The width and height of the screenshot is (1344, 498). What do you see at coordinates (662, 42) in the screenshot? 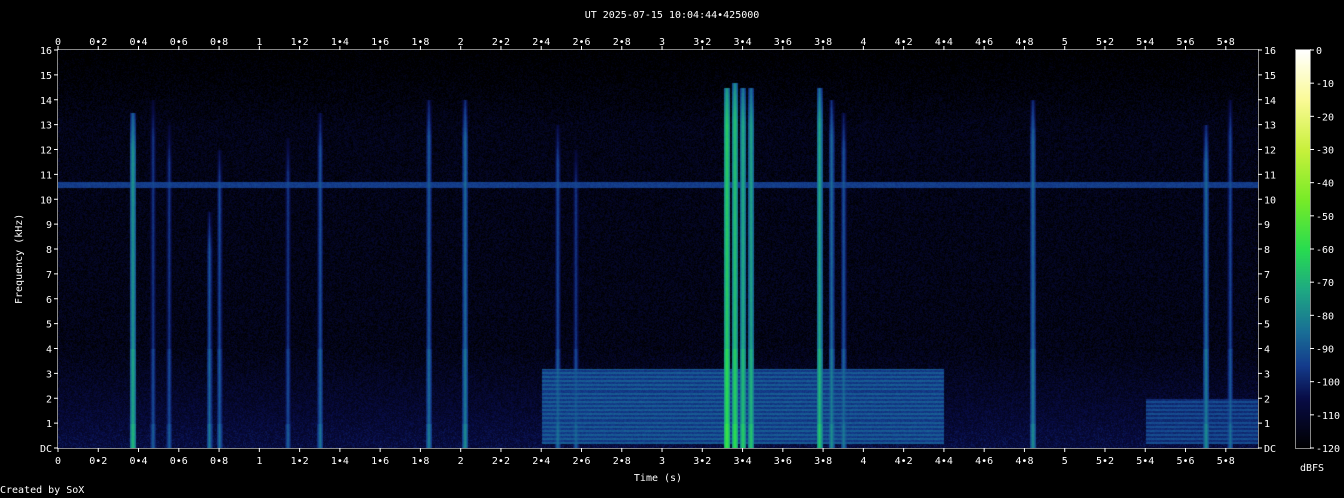
I see `x-tick-label-top: 3` at bounding box center [662, 42].